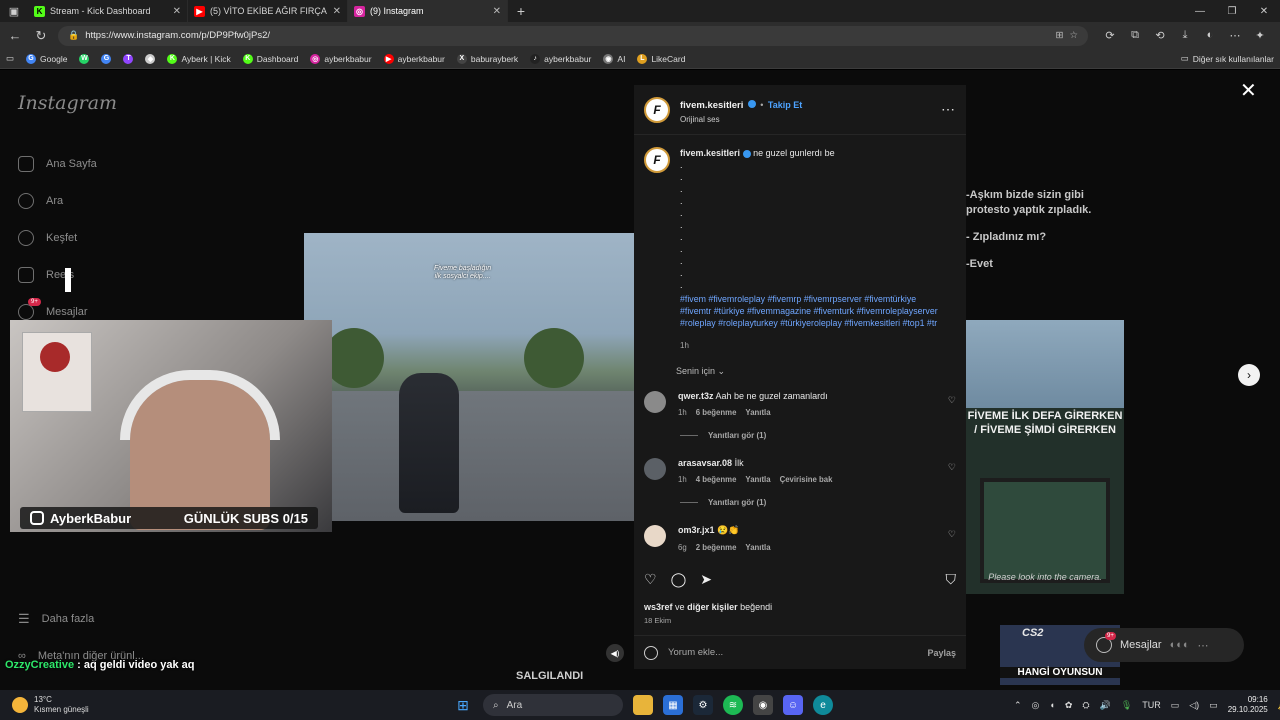 The height and width of the screenshot is (720, 1280). Describe the element at coordinates (1164, 645) in the screenshot. I see `messages-pill: 9+ Mesajlar ◐◐◐ ⋯` at that location.